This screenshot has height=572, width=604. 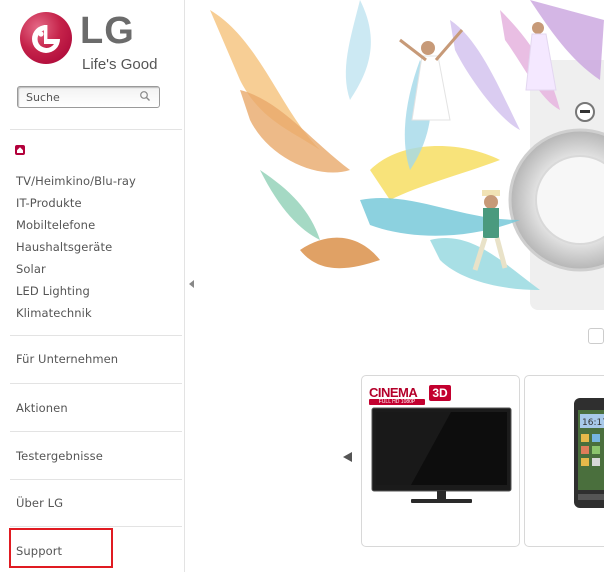 I want to click on nav-item-testergebnisse: Testergebnisse, so click(x=59, y=456).